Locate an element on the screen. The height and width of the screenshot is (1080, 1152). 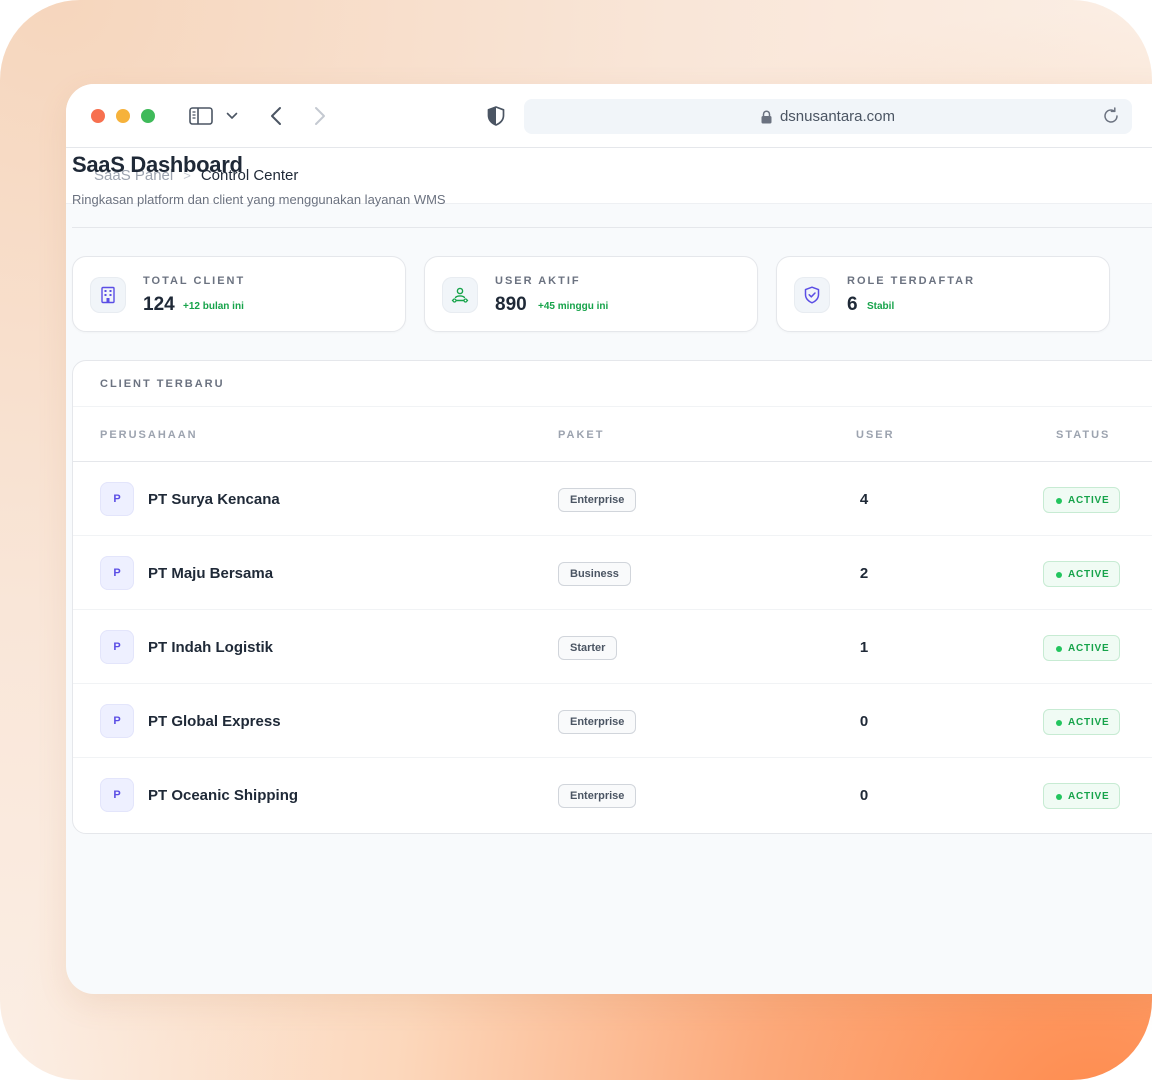
company-name: PT Maju Bersama is located at coordinates (210, 573).